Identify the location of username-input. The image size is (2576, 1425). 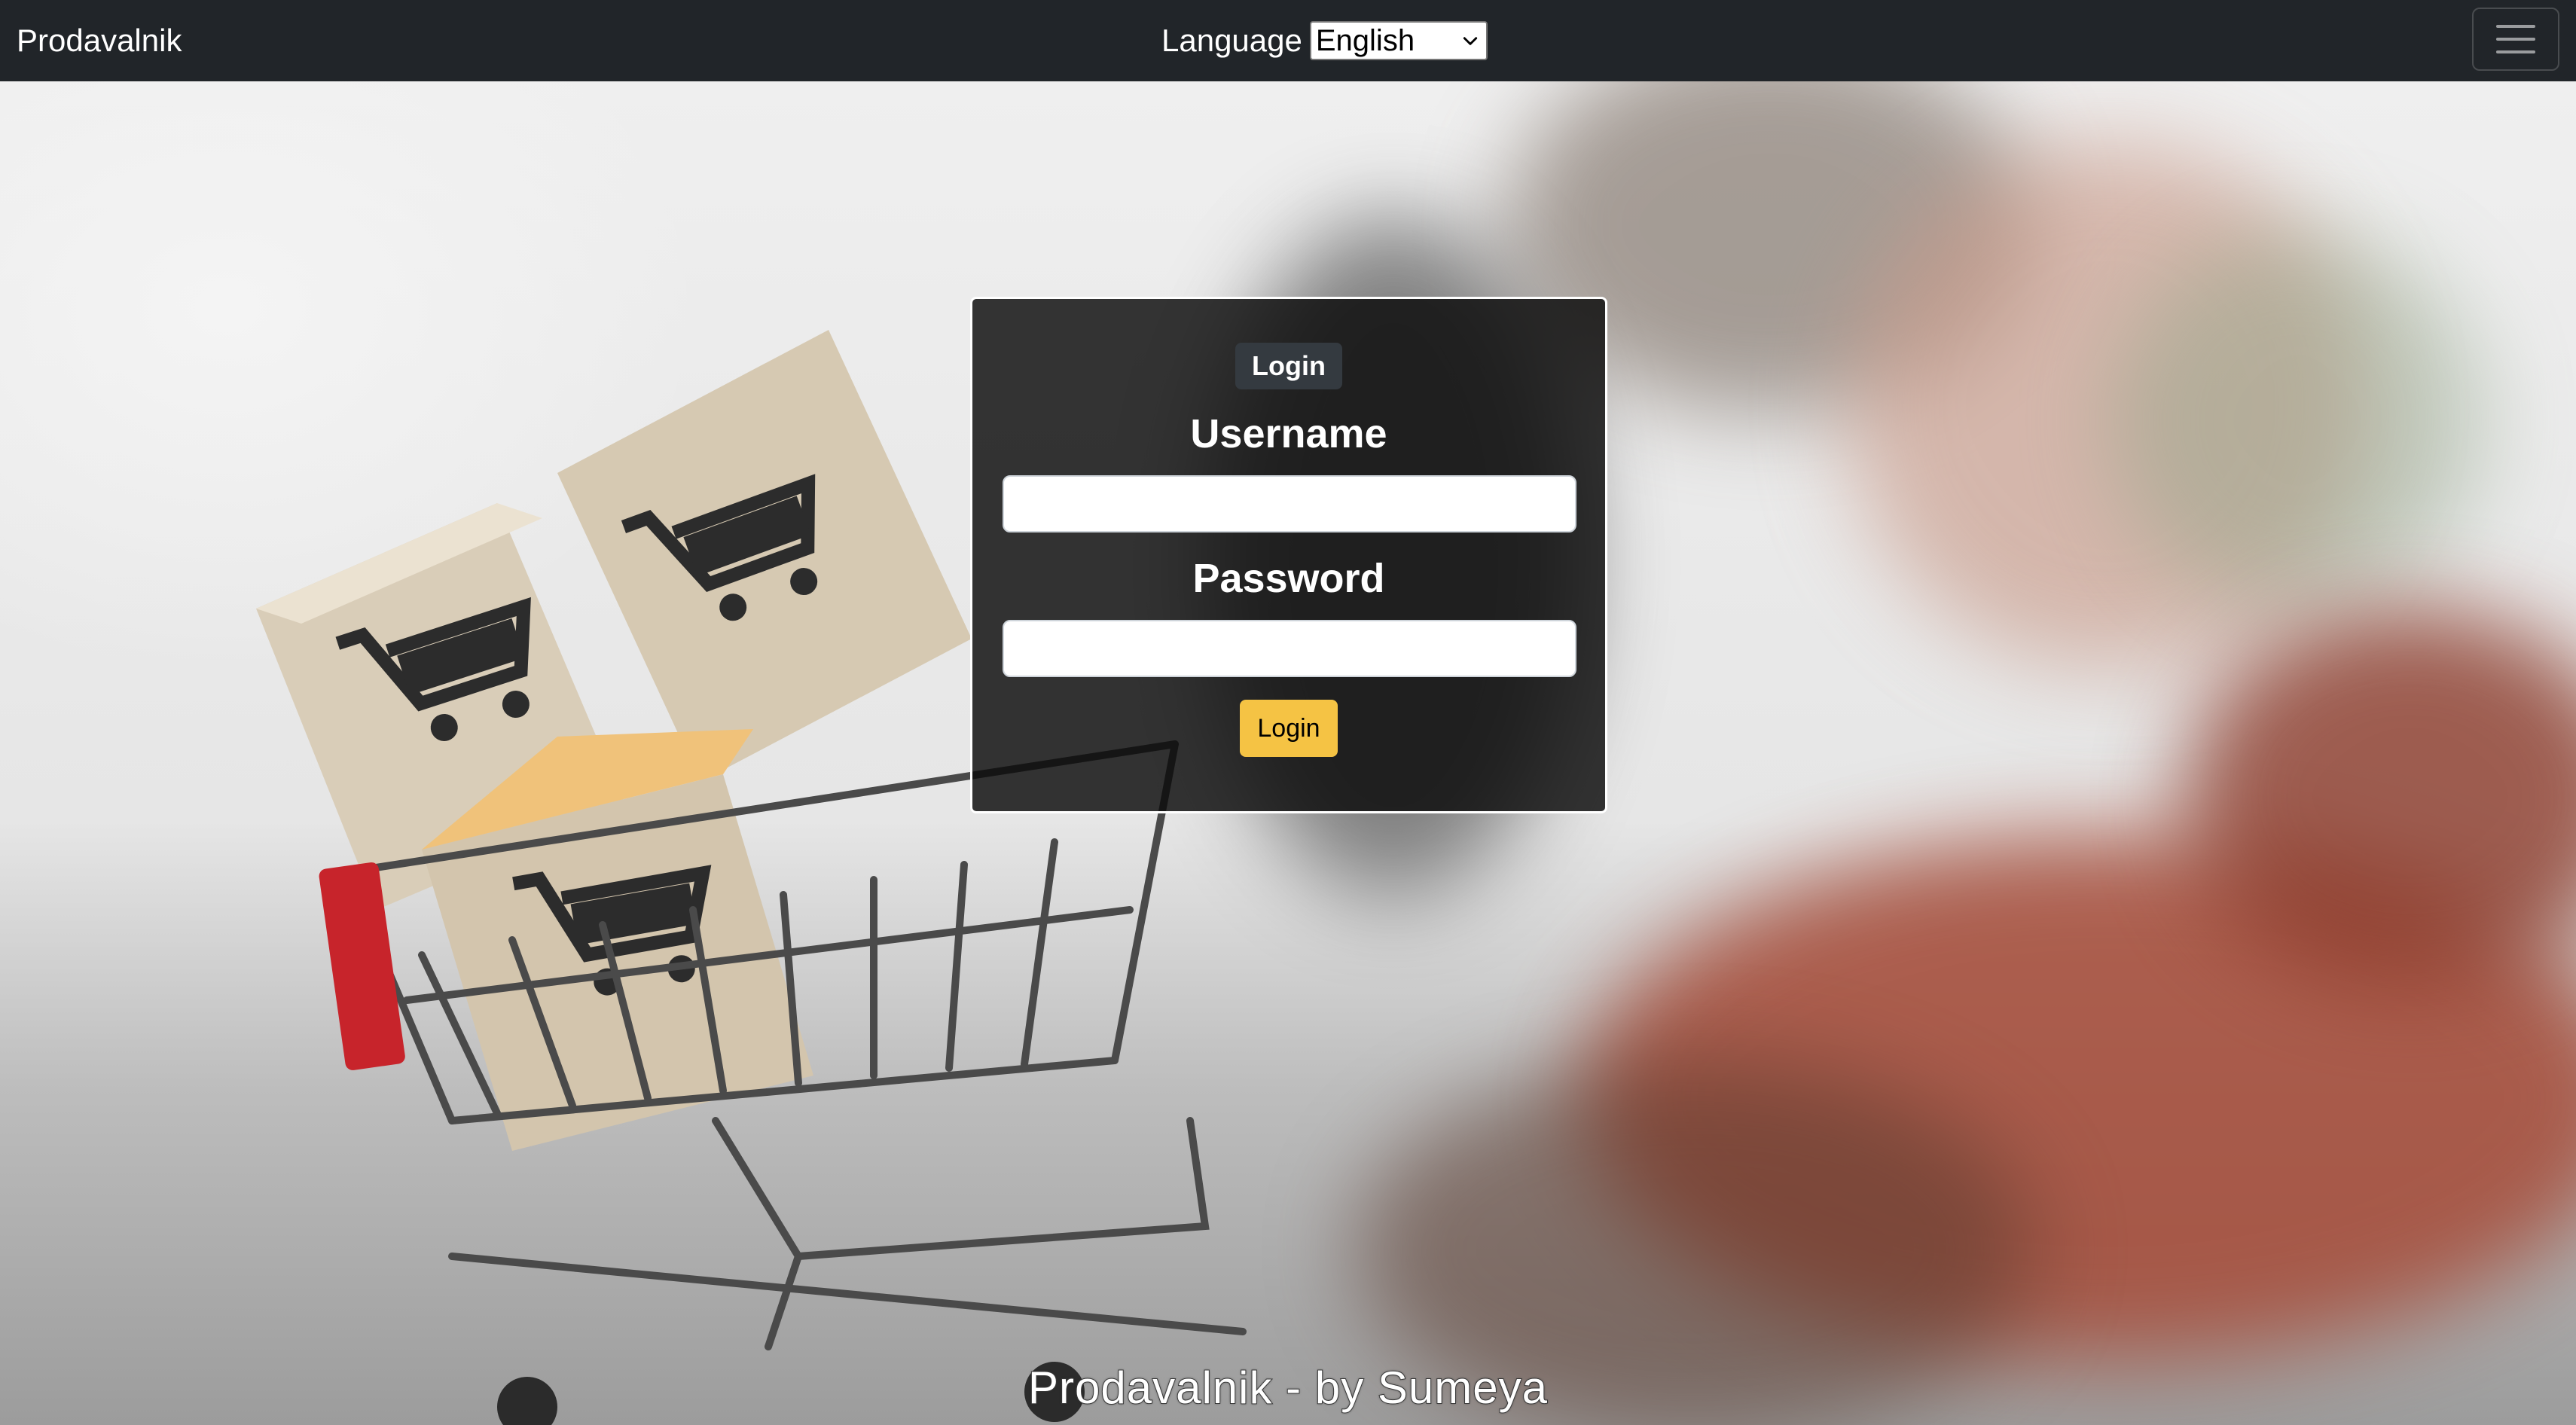
(1290, 503).